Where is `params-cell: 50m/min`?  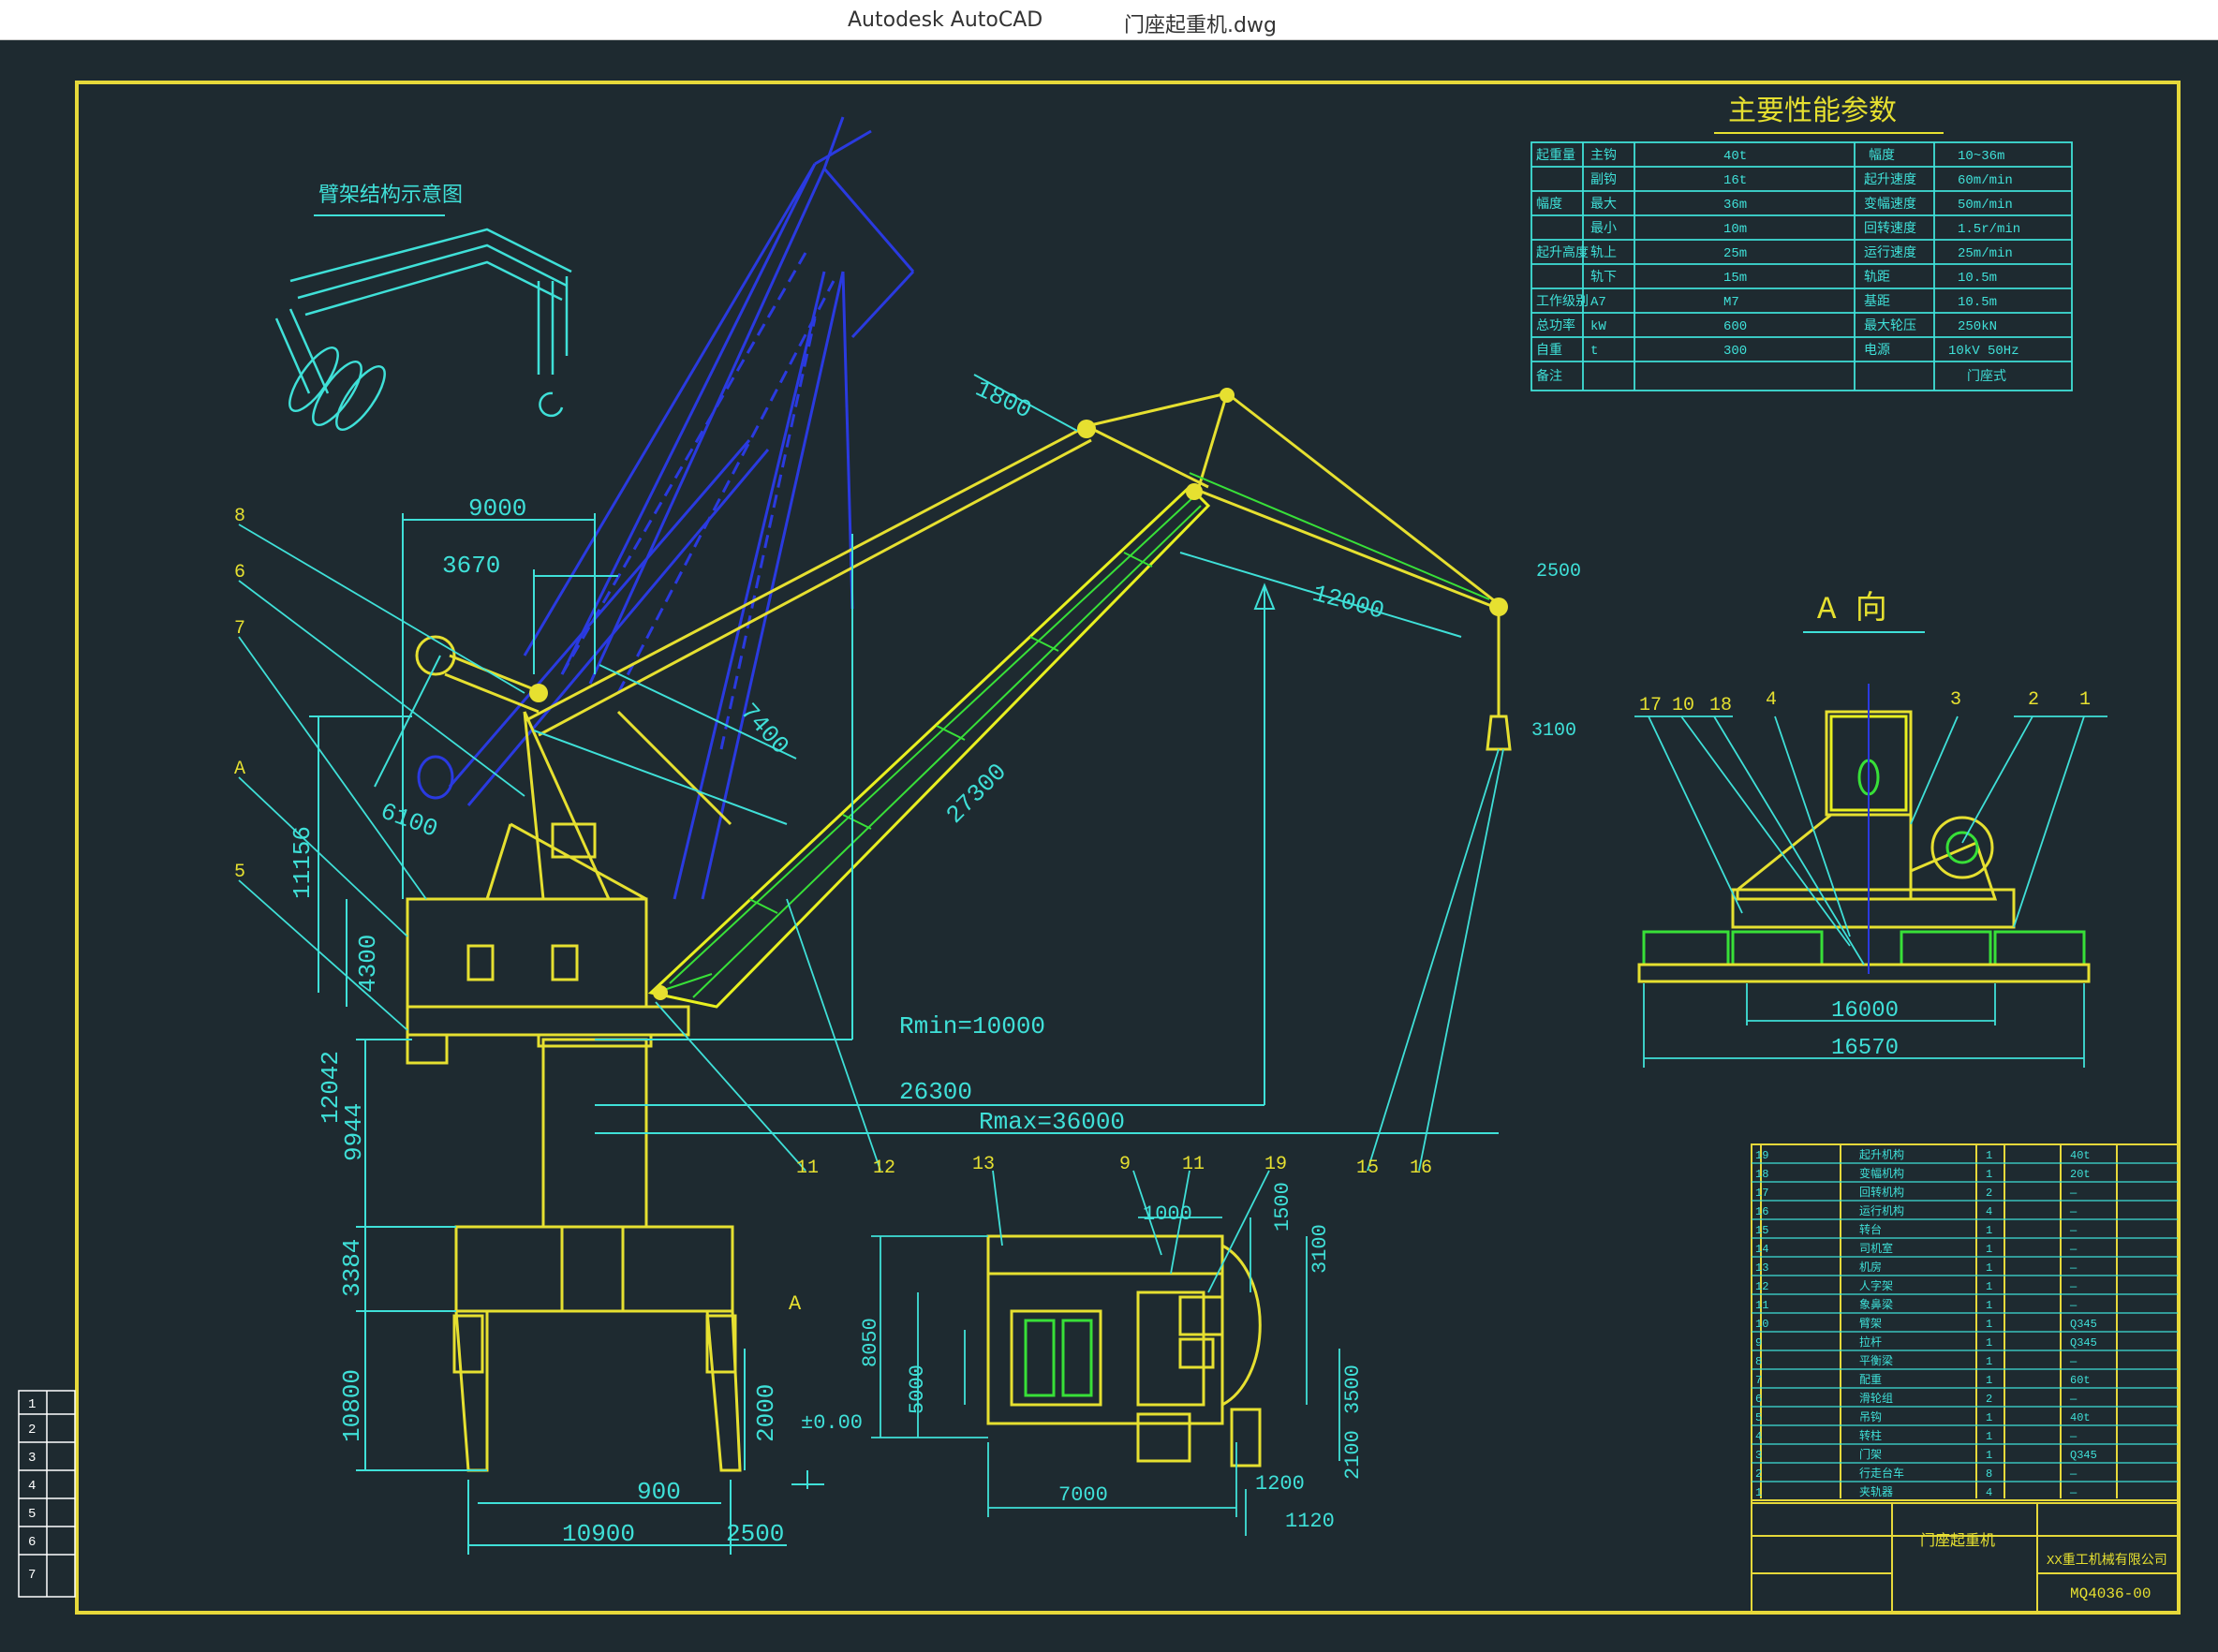
params-cell: 50m/min is located at coordinates (1985, 205).